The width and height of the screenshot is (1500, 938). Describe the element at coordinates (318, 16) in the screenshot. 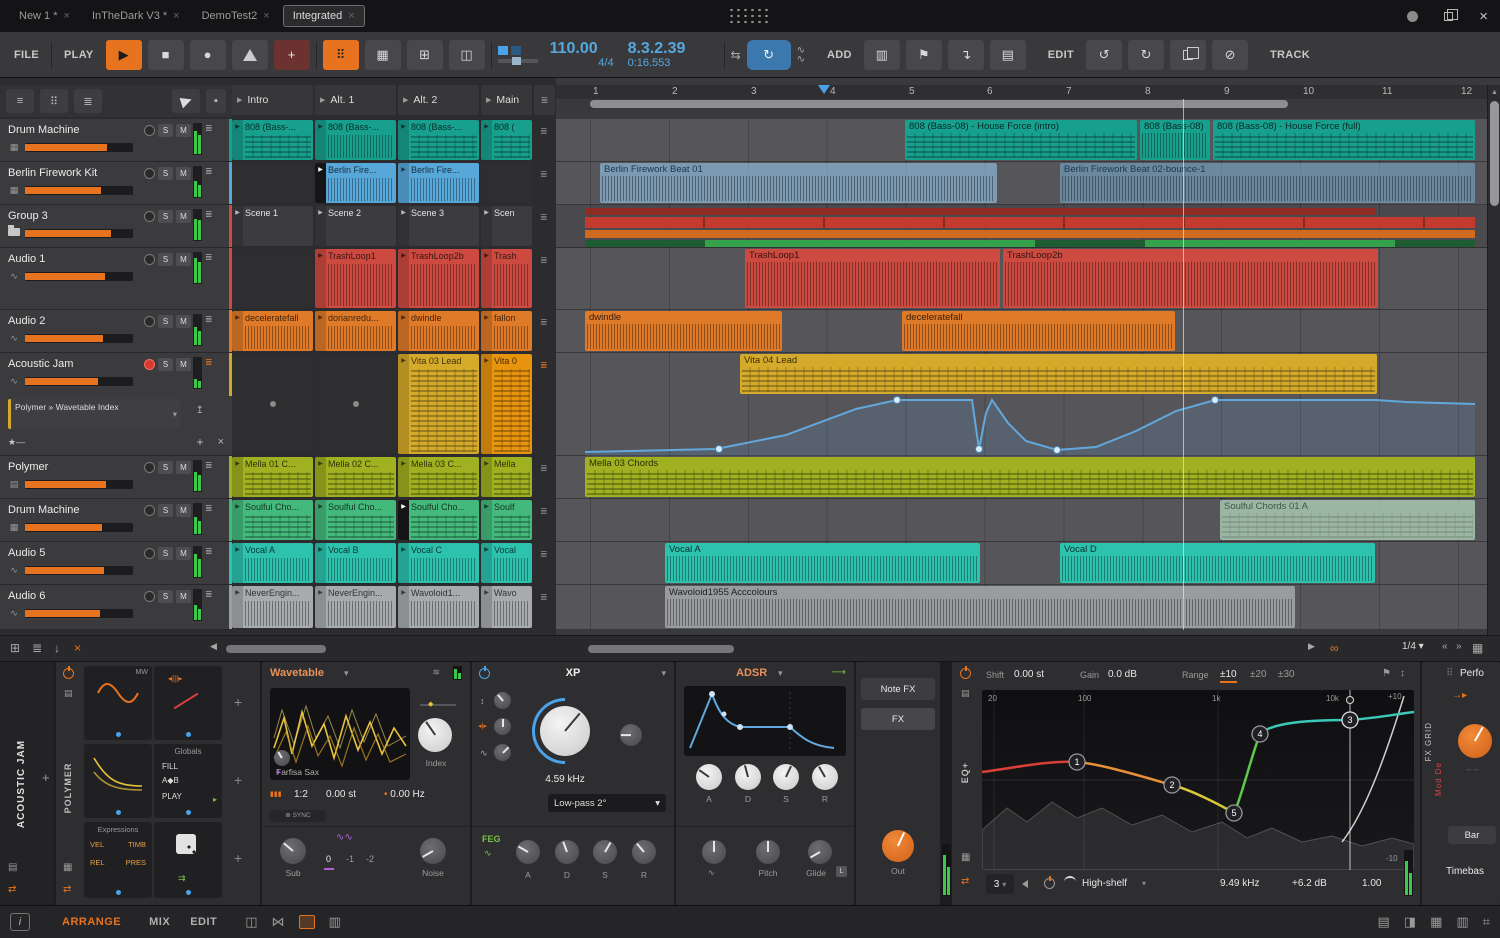

I see `tab-label: Integrated` at that location.